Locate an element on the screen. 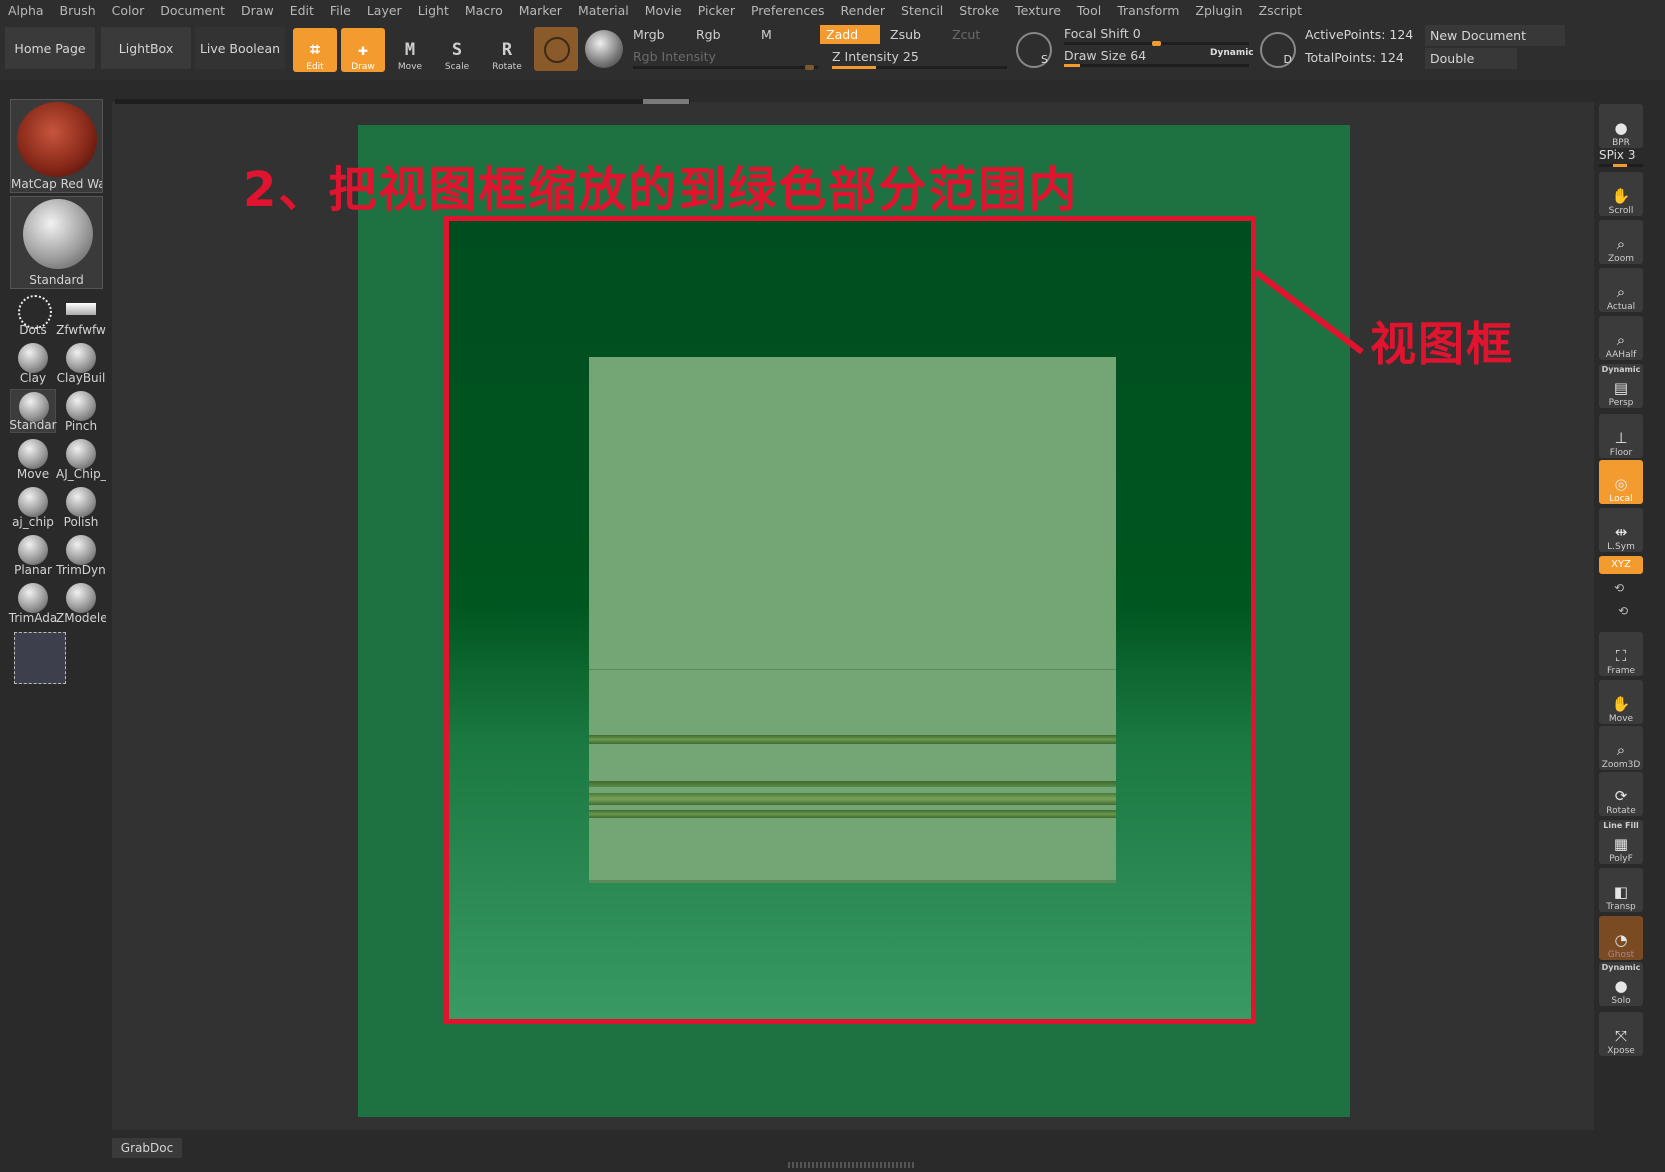 The image size is (1665, 1172). zoom-button: ⌕ Zoom is located at coordinates (1621, 242).